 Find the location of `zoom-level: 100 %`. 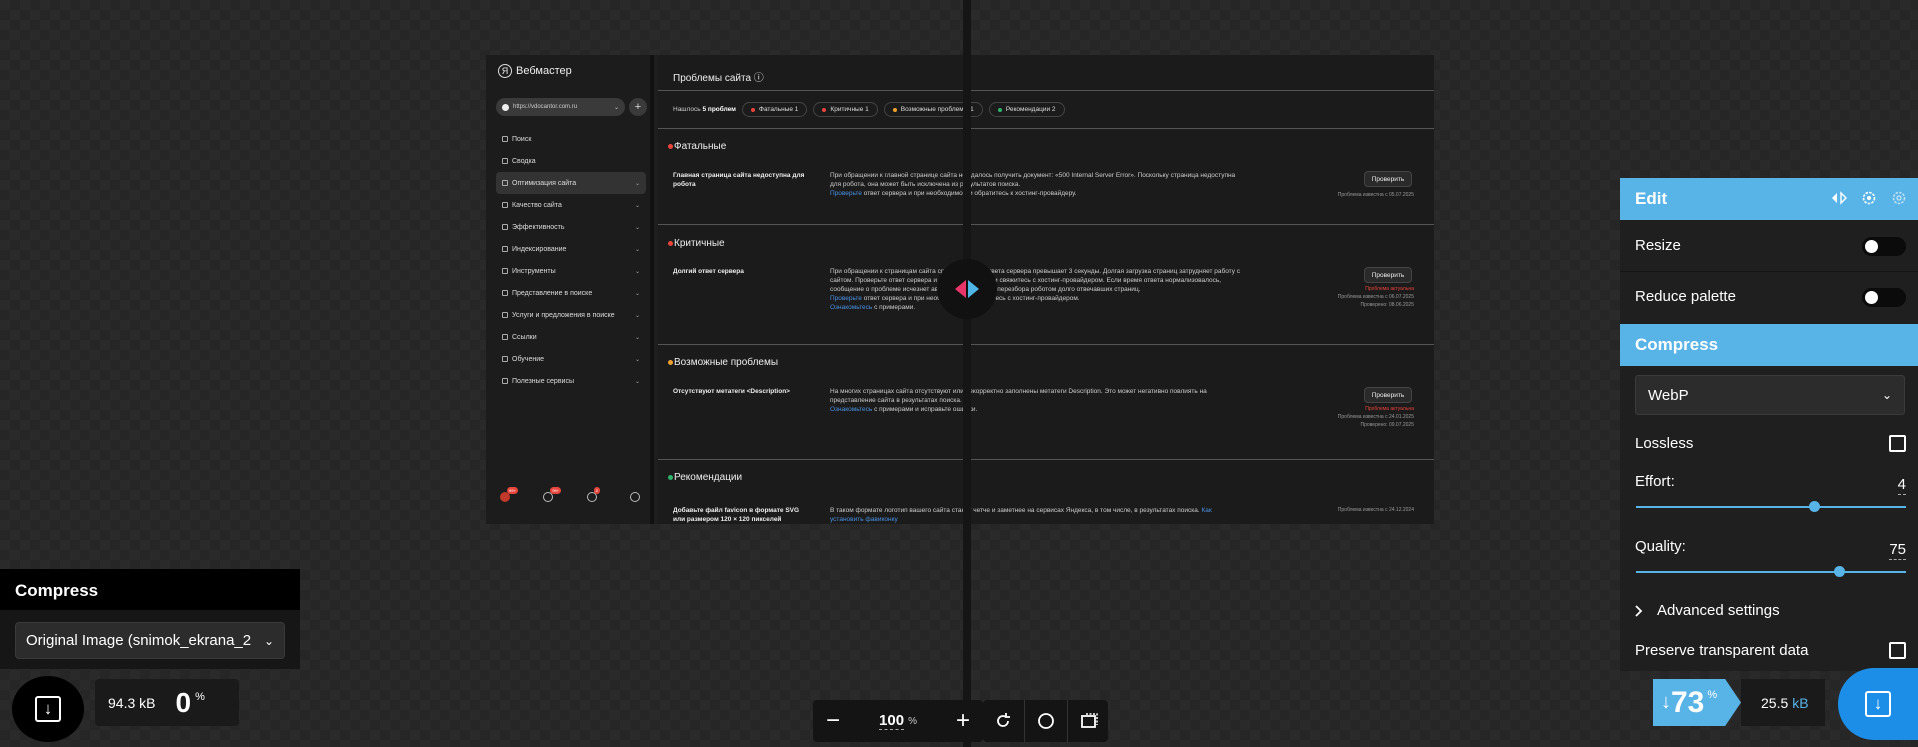

zoom-level: 100 % is located at coordinates (898, 721).